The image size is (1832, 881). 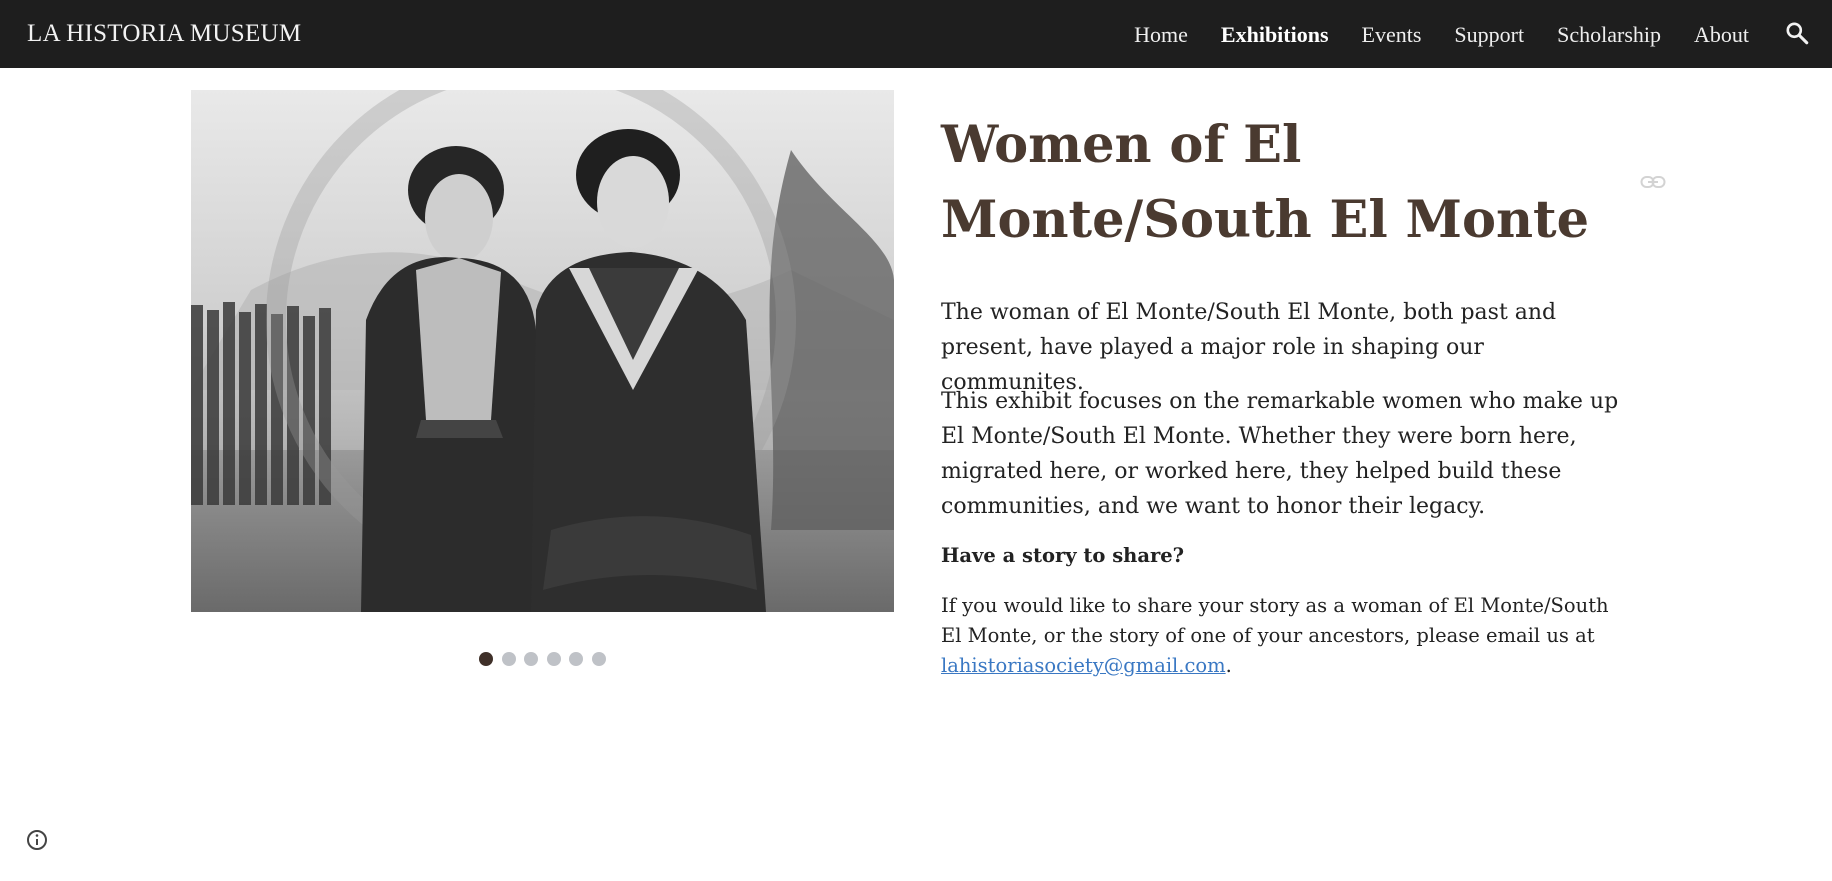 What do you see at coordinates (164, 34) in the screenshot?
I see `site-title: LA HISTORIA MUSEUM` at bounding box center [164, 34].